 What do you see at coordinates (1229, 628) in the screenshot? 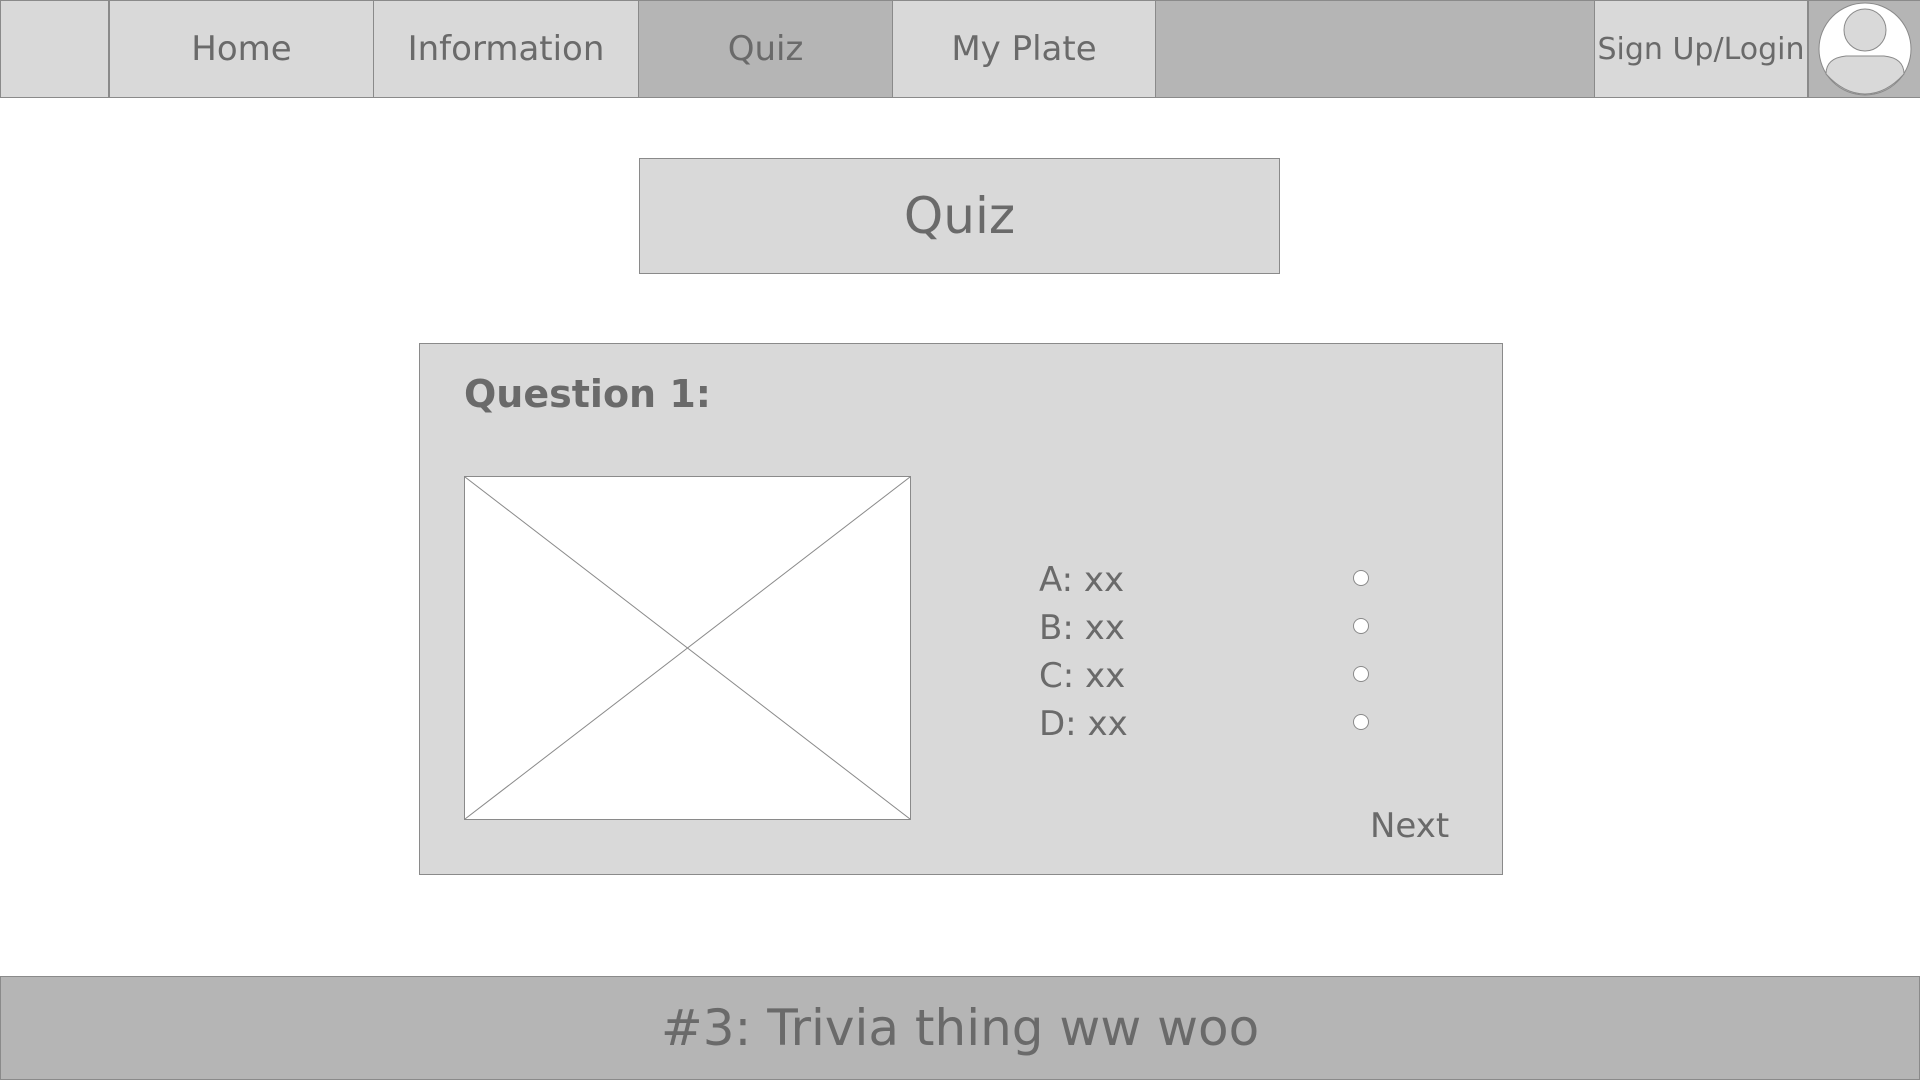
I see `answer-option-b: B: xx` at bounding box center [1229, 628].